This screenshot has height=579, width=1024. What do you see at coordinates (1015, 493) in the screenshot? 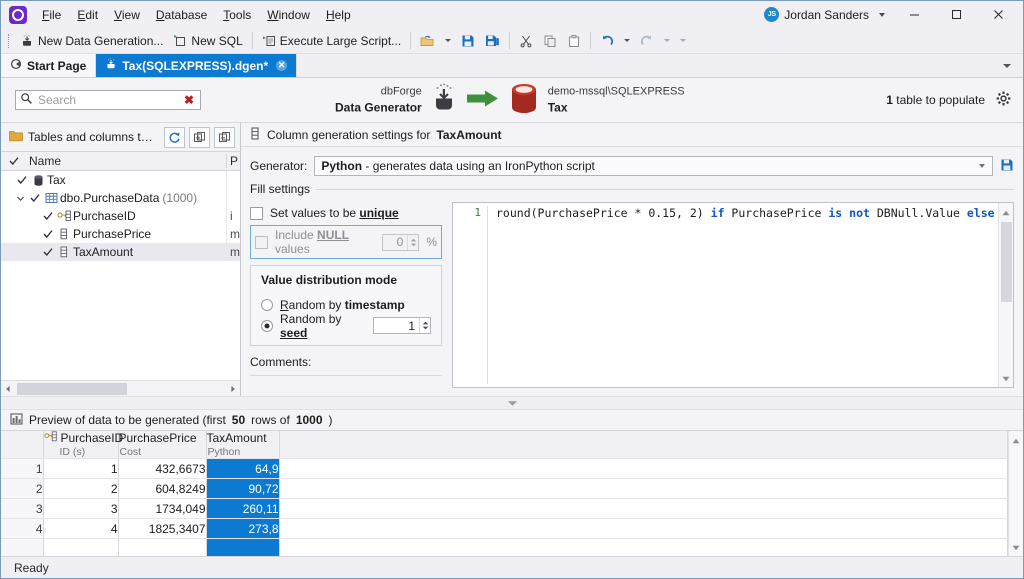
I see `preview-vertical-scrollbar` at bounding box center [1015, 493].